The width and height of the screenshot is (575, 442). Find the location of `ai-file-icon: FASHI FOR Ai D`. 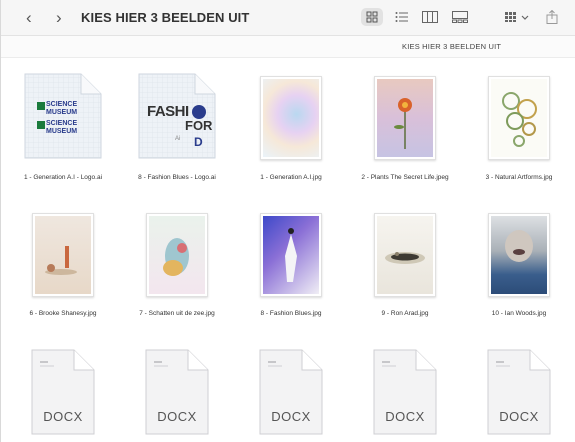

ai-file-icon: FASHI FOR Ai D is located at coordinates (177, 116).